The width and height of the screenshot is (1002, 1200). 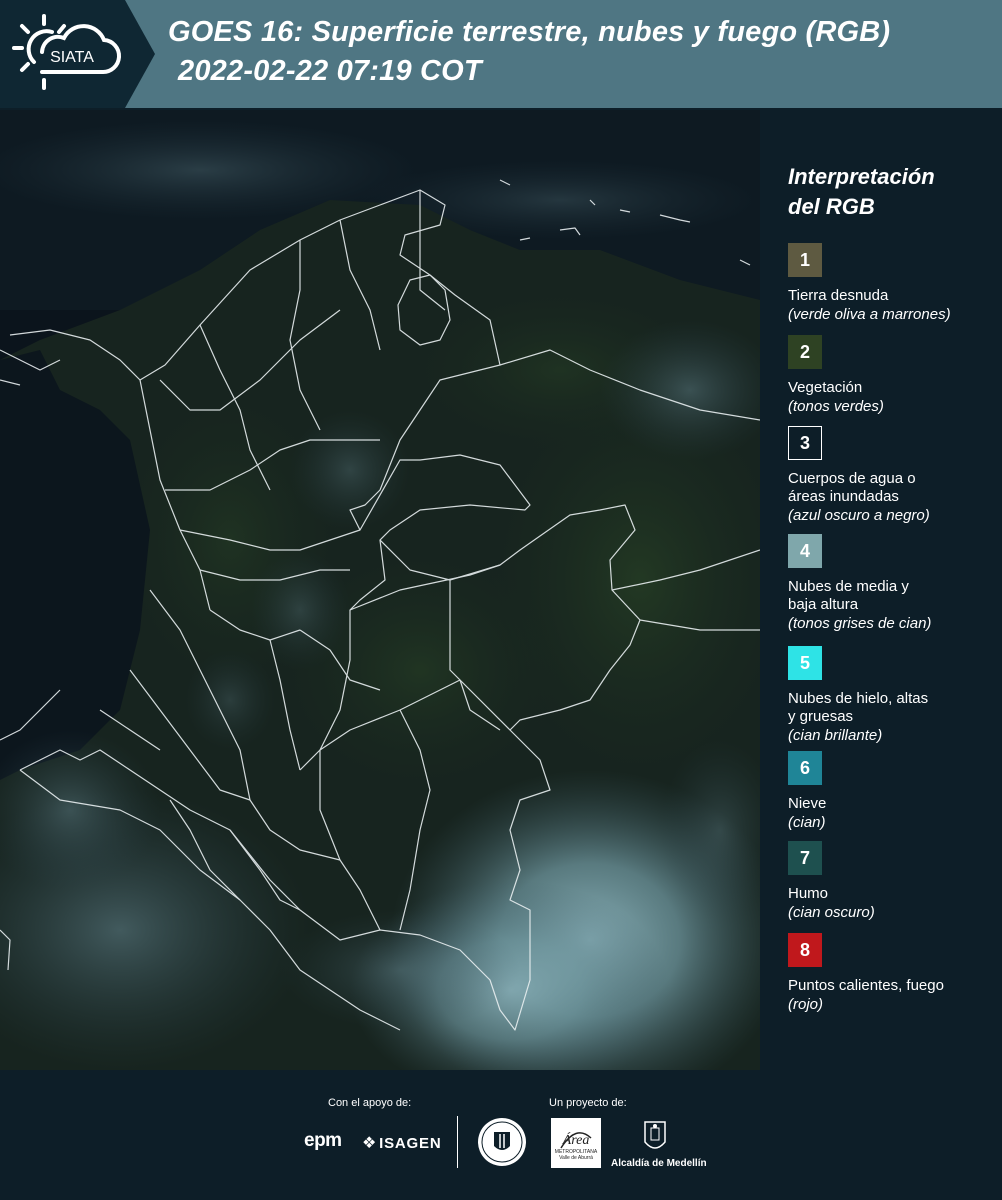 I want to click on legend-sublabel: (azul oscuro a negro), so click(x=859, y=515).